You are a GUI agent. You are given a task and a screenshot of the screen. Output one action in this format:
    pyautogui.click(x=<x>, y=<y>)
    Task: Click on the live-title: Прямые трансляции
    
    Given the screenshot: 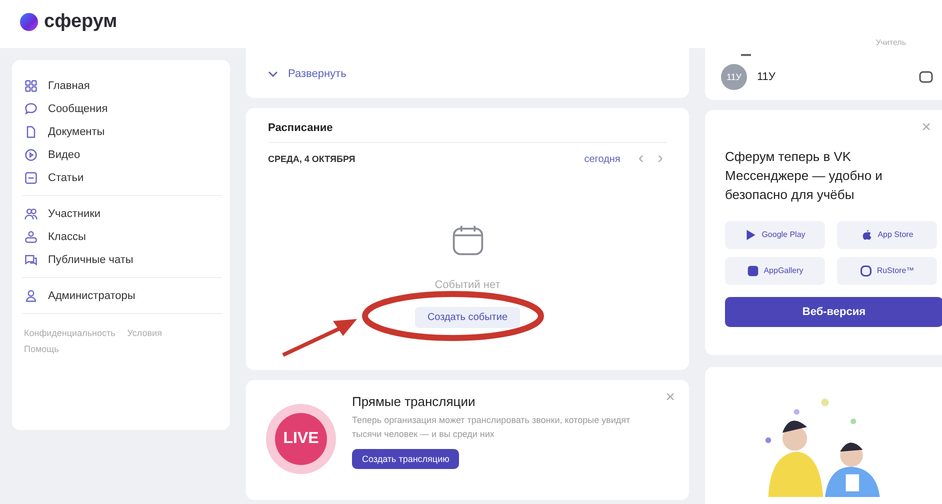 What is the action you would take?
    pyautogui.click(x=414, y=401)
    